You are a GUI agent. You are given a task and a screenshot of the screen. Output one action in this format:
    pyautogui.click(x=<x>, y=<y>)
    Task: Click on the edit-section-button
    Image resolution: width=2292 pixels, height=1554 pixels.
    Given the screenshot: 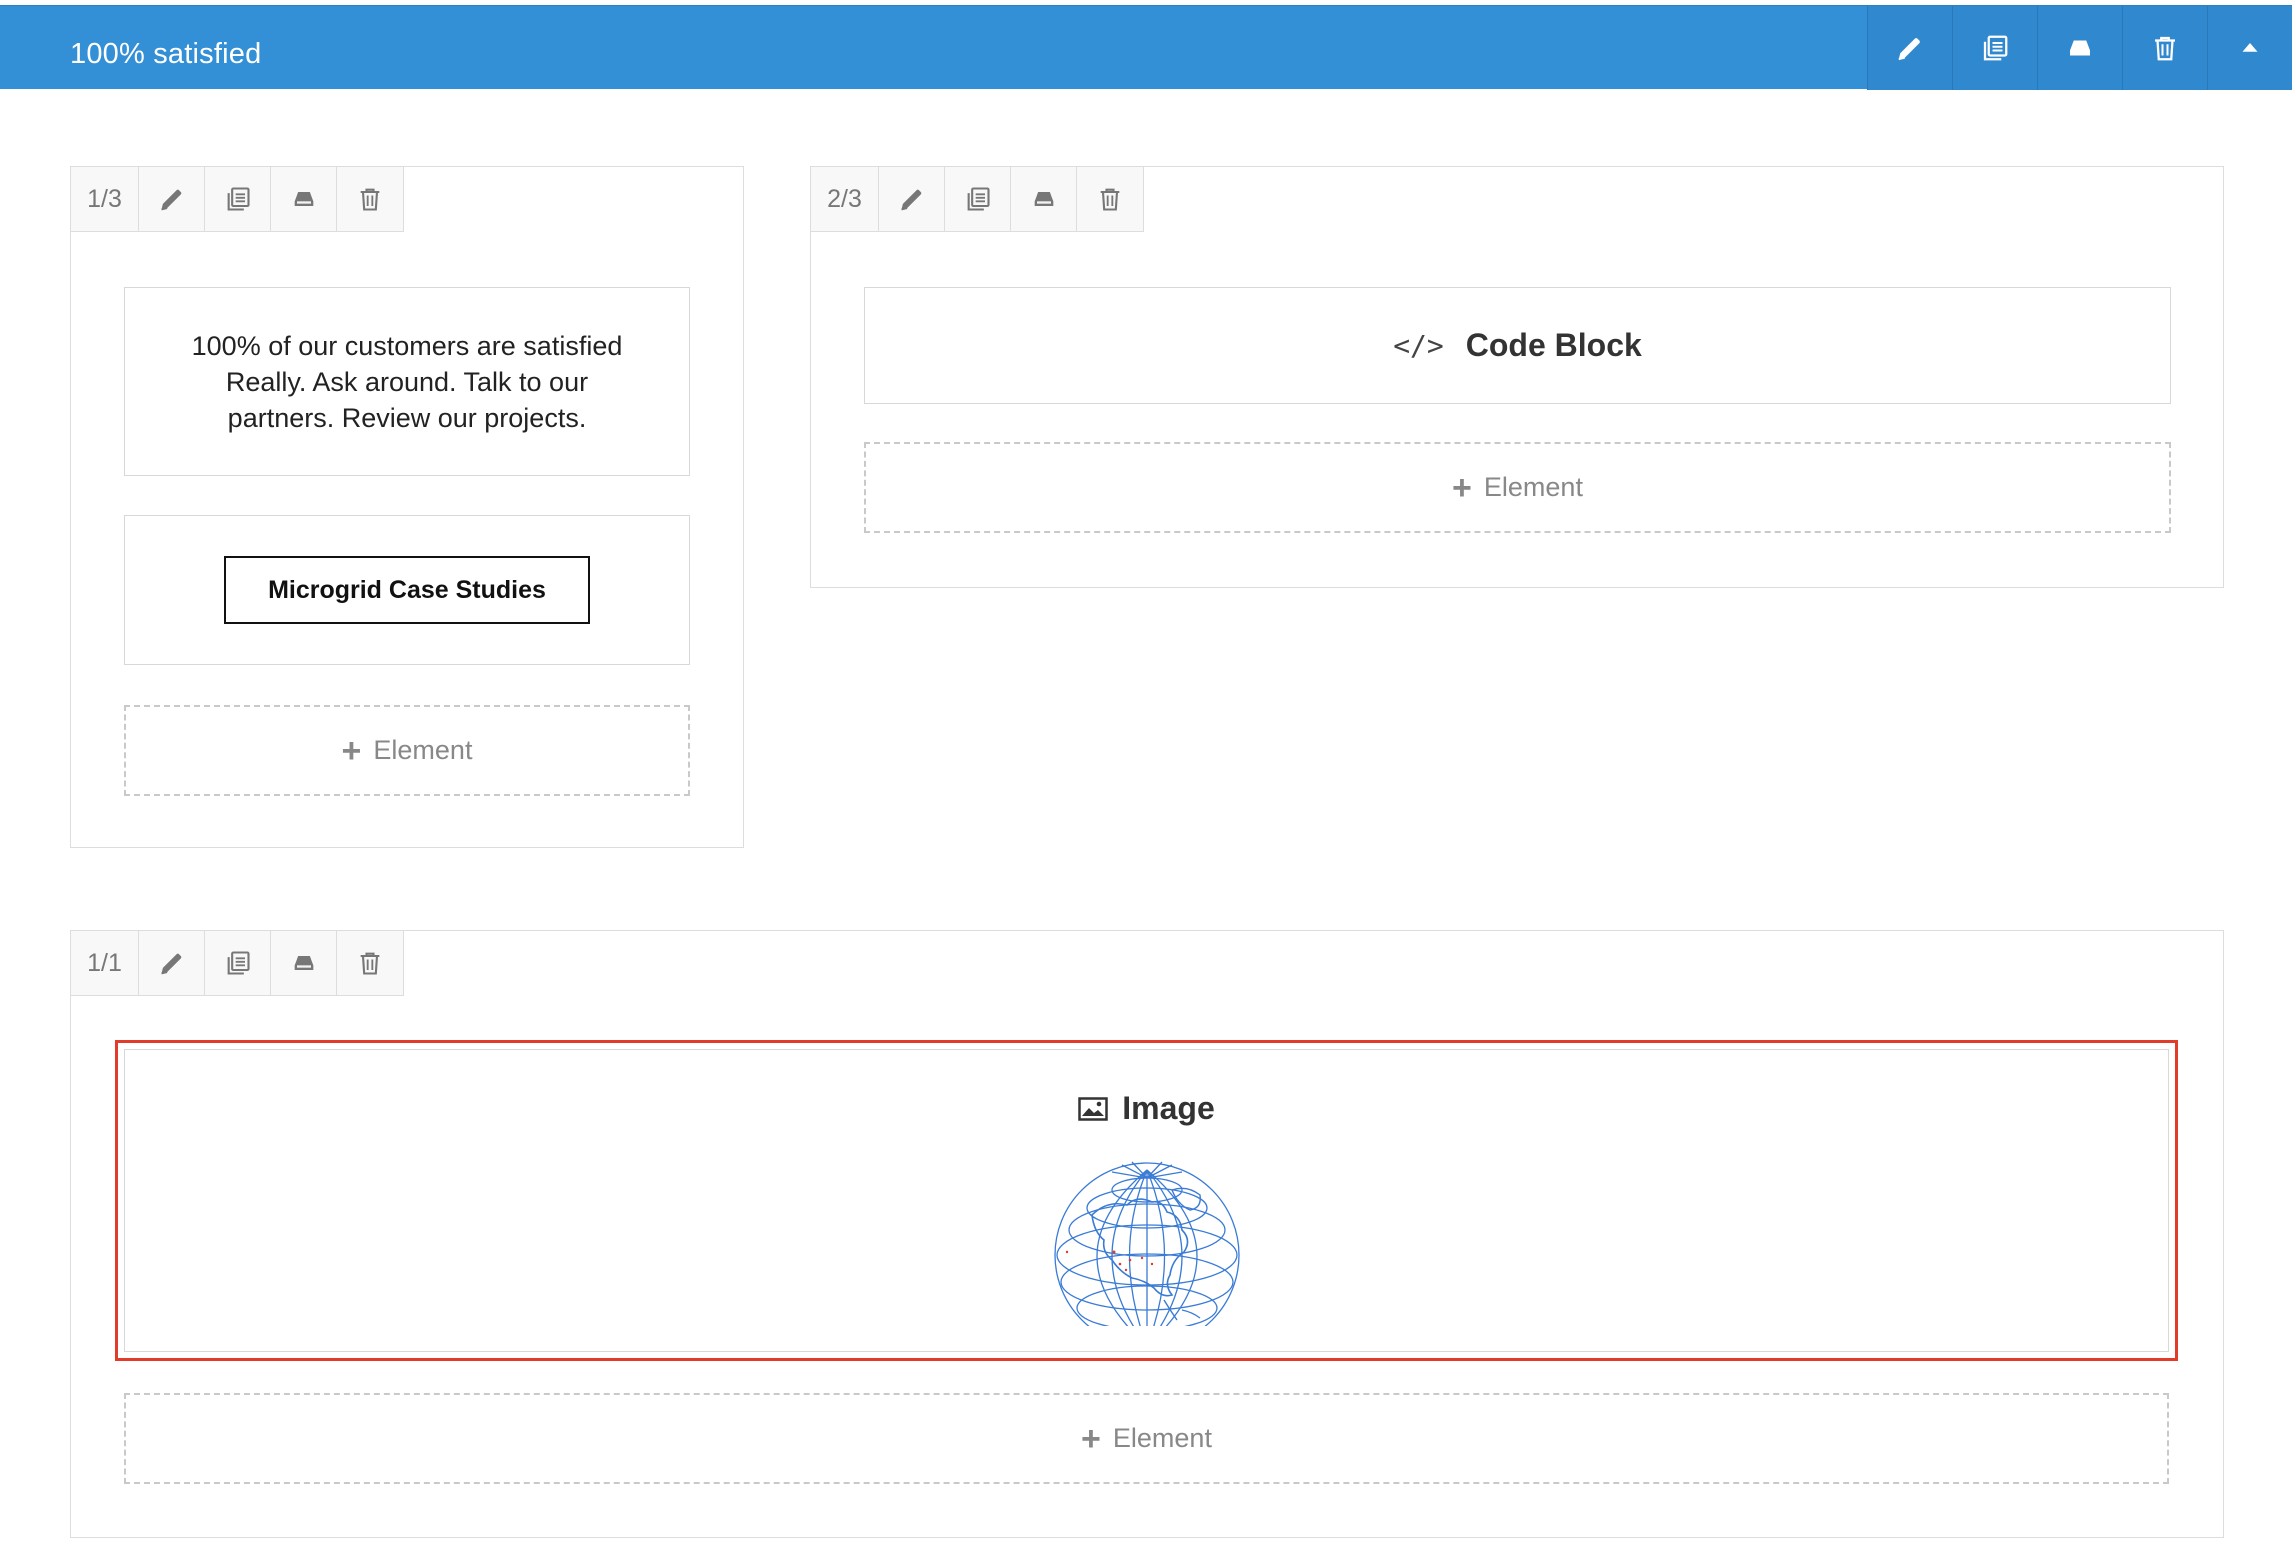 What is the action you would take?
    pyautogui.click(x=1909, y=48)
    